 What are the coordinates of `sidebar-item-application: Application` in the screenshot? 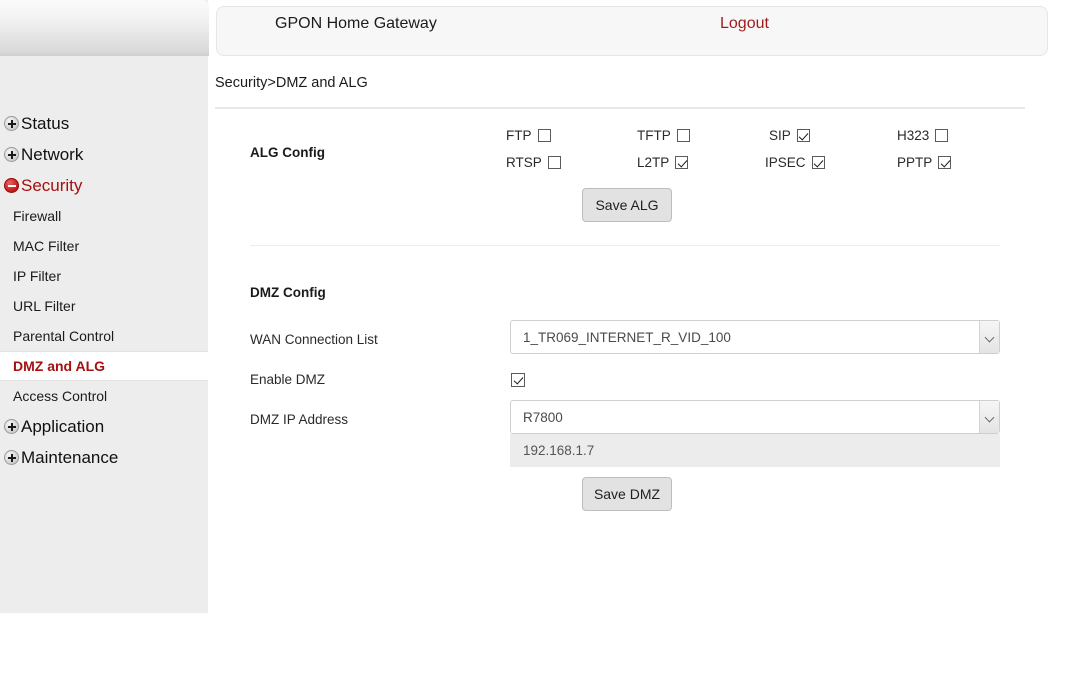 It's located at (104, 426).